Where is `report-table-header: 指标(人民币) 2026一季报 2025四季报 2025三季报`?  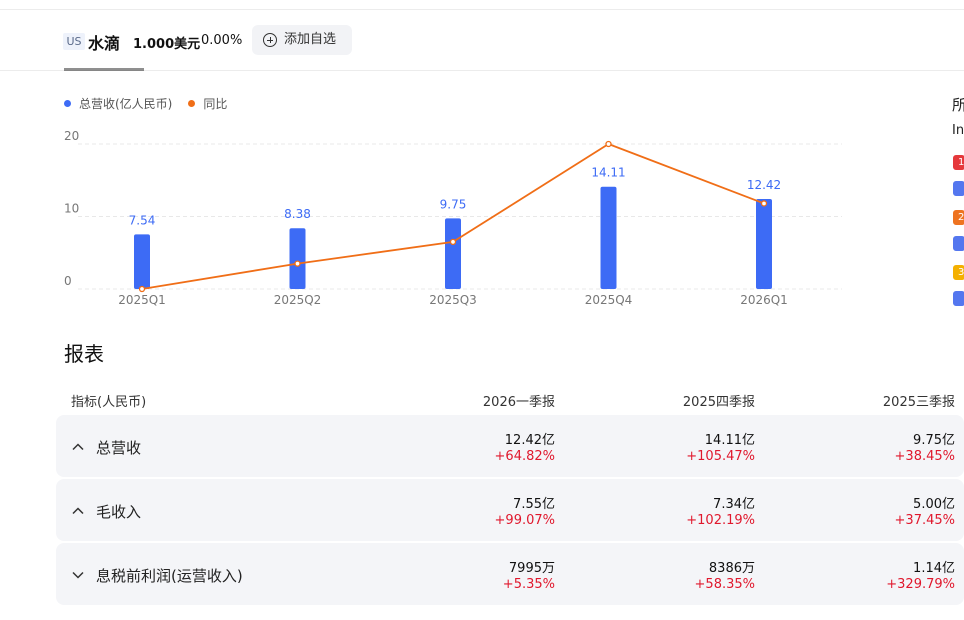 report-table-header: 指标(人民币) 2026一季报 2025四季报 2025三季报 is located at coordinates (510, 399).